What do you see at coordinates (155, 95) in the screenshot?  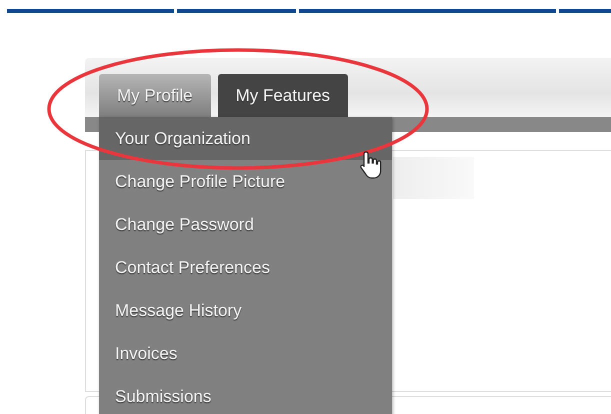 I see `tab: My Profile` at bounding box center [155, 95].